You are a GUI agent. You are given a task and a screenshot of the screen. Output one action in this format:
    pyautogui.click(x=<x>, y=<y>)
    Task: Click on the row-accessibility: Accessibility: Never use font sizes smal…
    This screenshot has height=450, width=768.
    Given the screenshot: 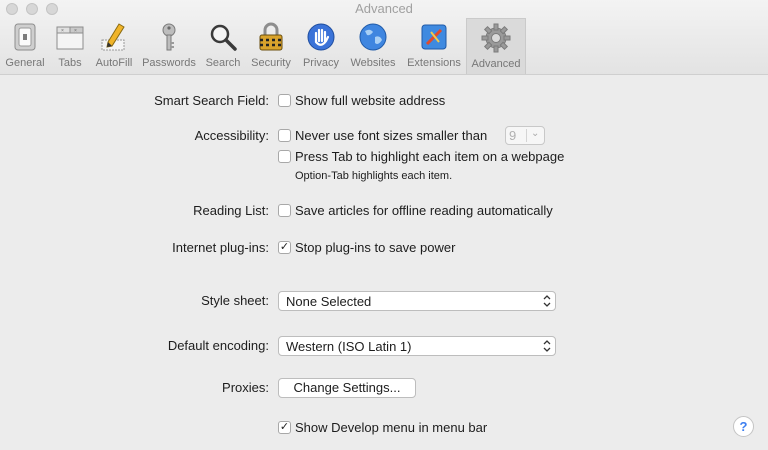 What is the action you would take?
    pyautogui.click(x=384, y=136)
    